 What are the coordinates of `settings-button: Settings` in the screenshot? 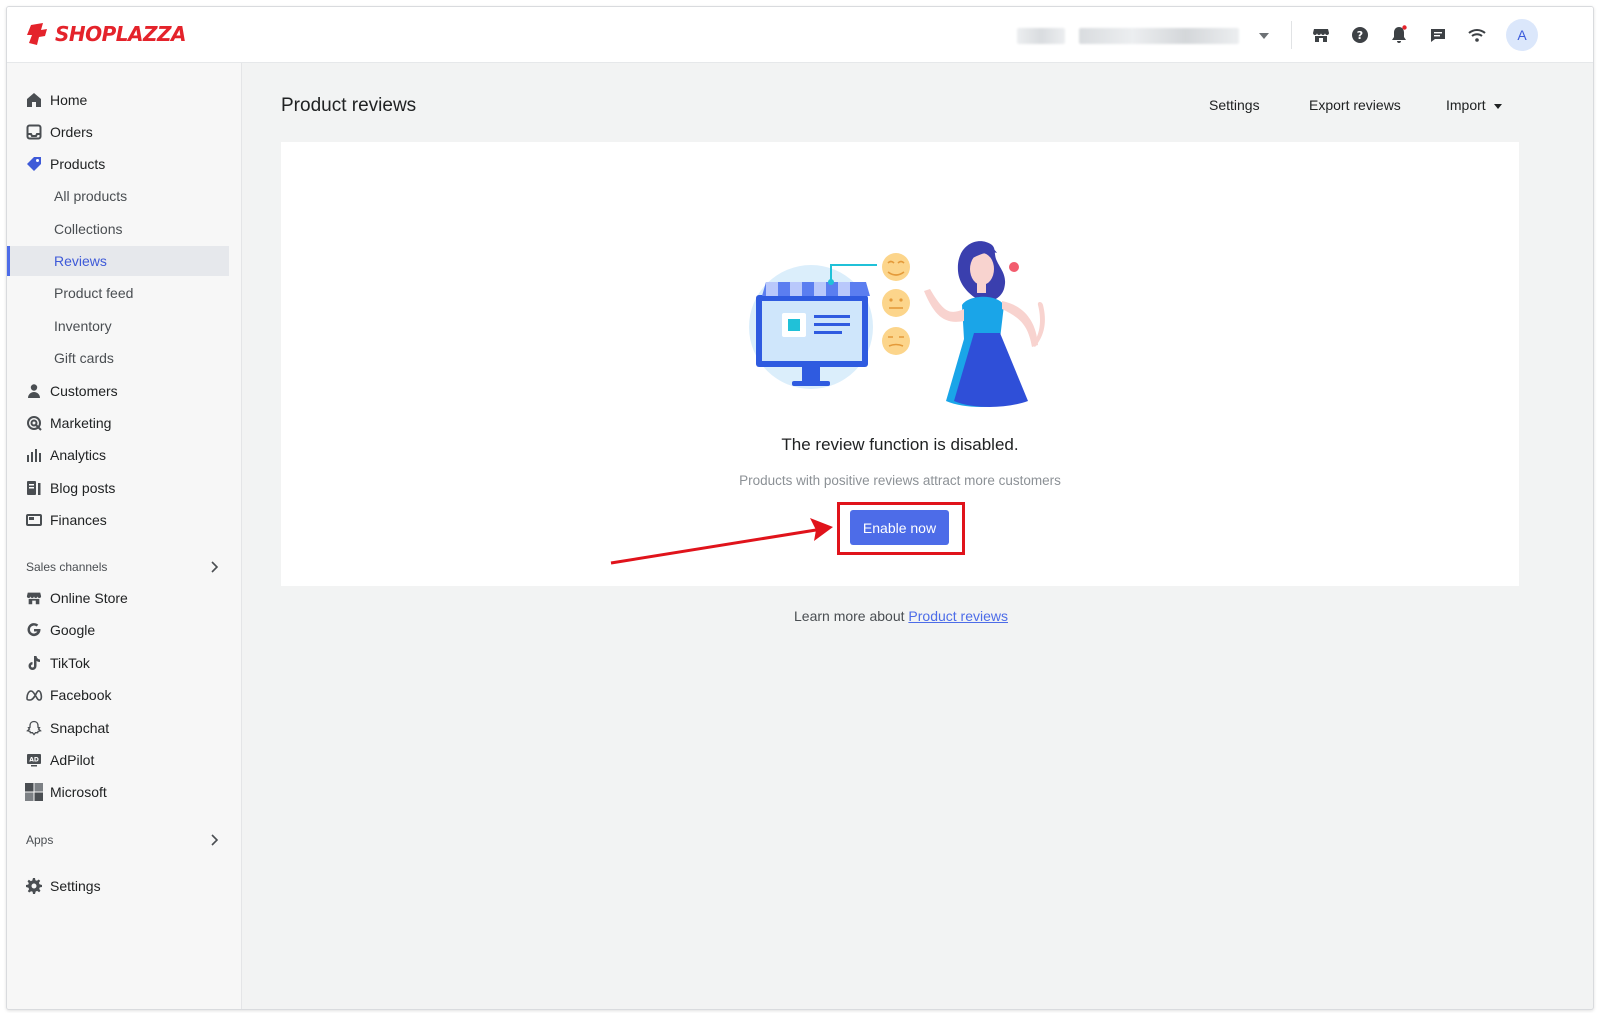 It's located at (1234, 105).